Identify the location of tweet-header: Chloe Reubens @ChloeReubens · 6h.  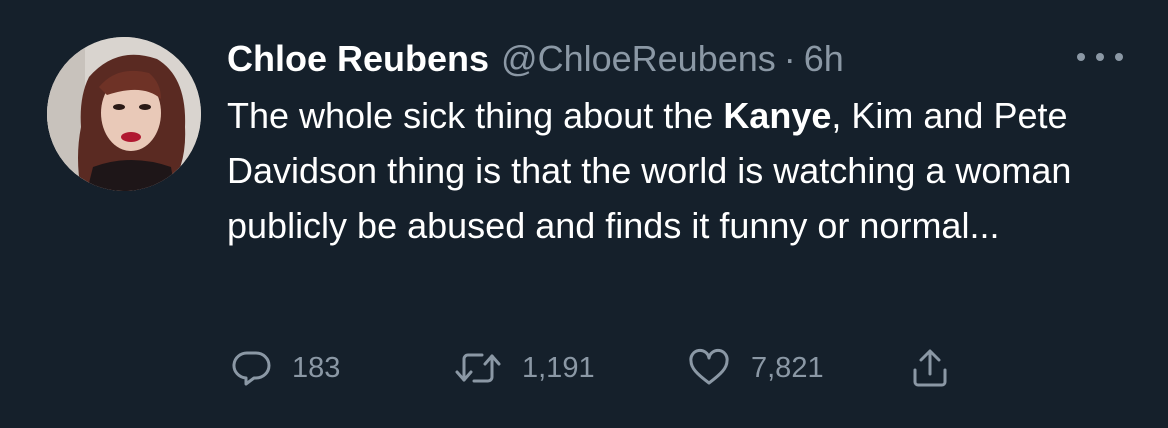
(677, 59).